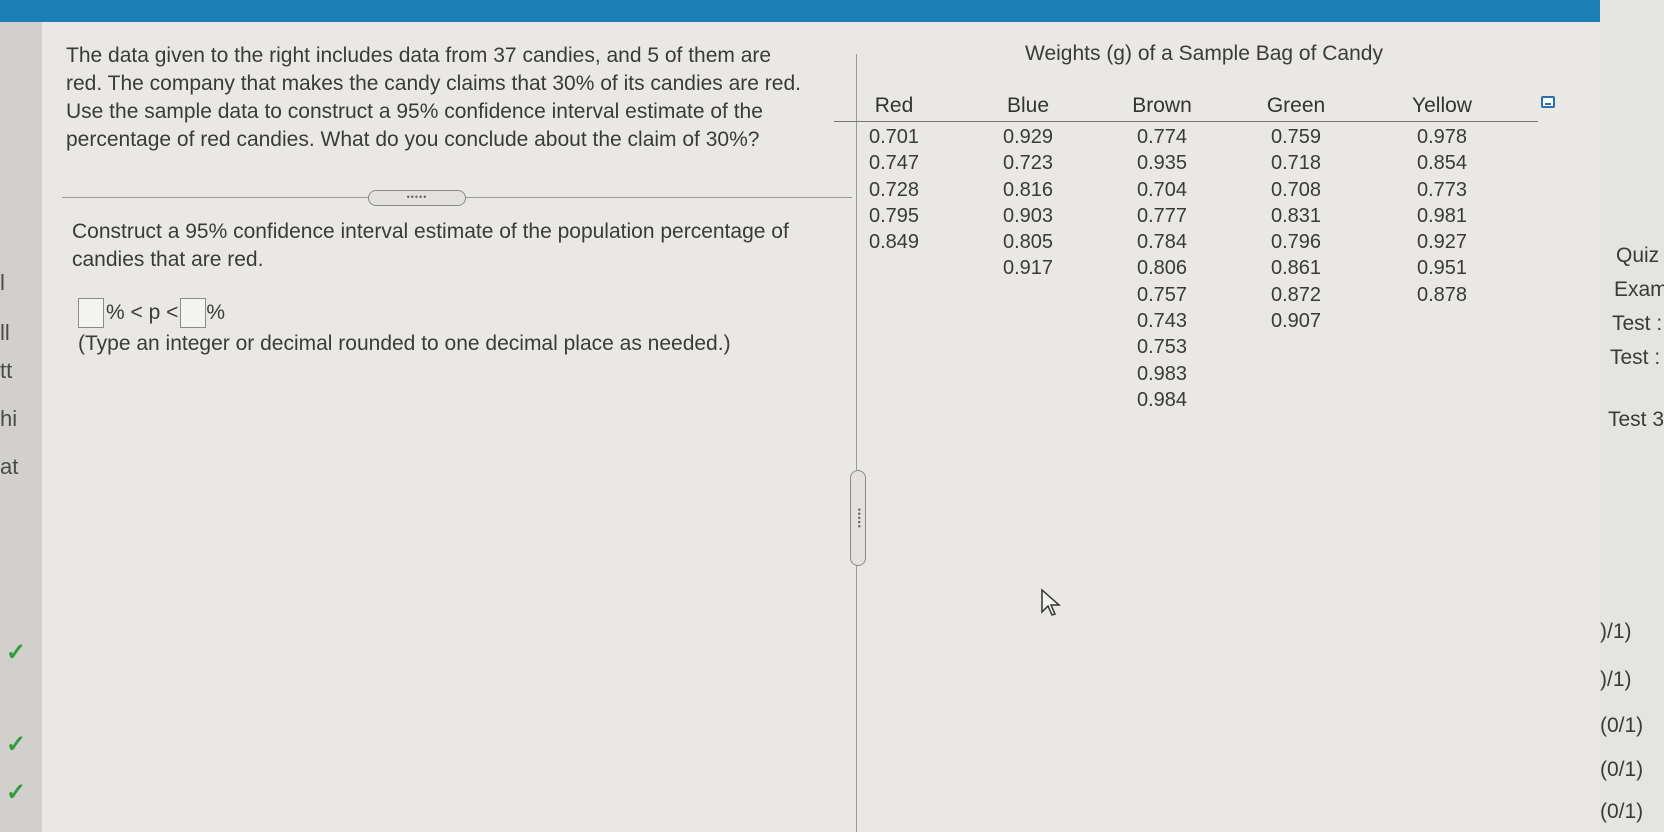  What do you see at coordinates (1296, 294) in the screenshot?
I see `table-cell: 0.872` at bounding box center [1296, 294].